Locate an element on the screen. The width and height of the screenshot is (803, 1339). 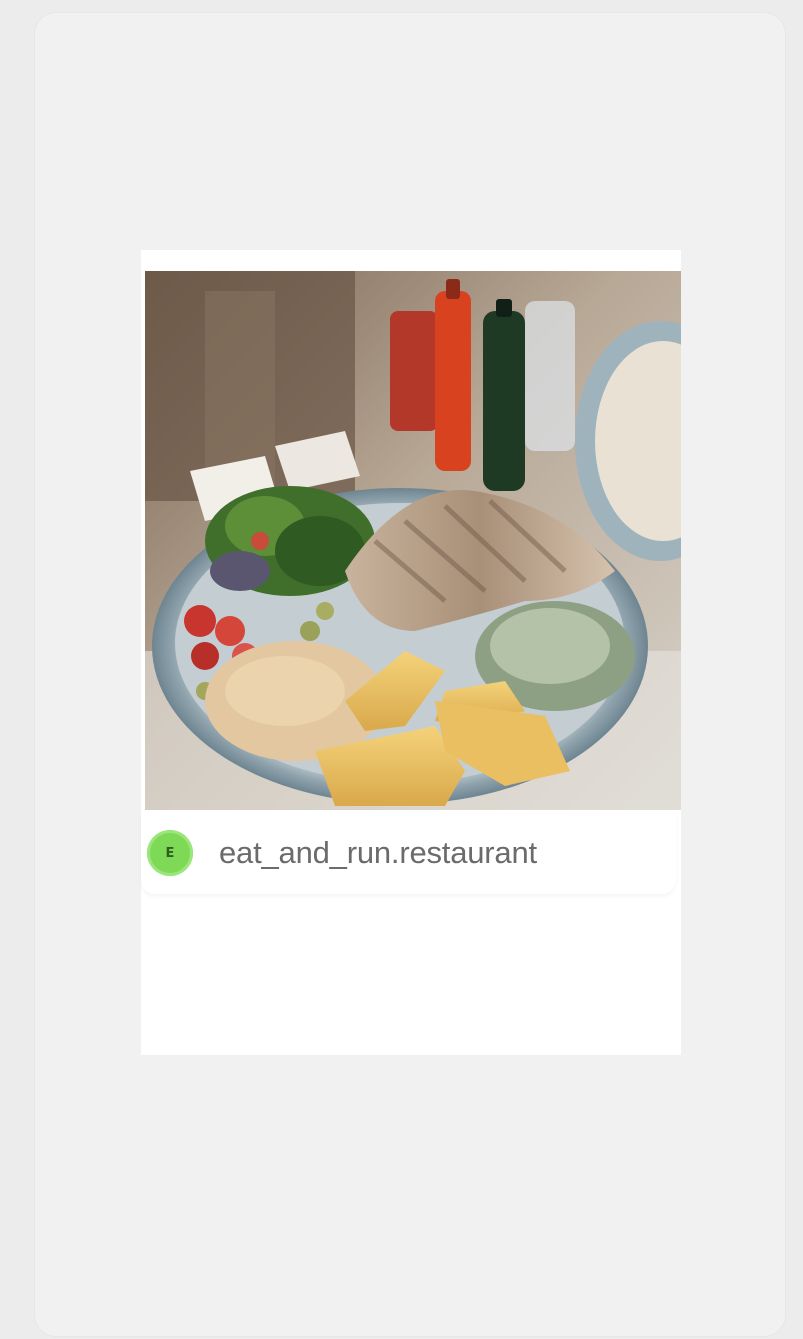
account-avatar: E is located at coordinates (170, 853).